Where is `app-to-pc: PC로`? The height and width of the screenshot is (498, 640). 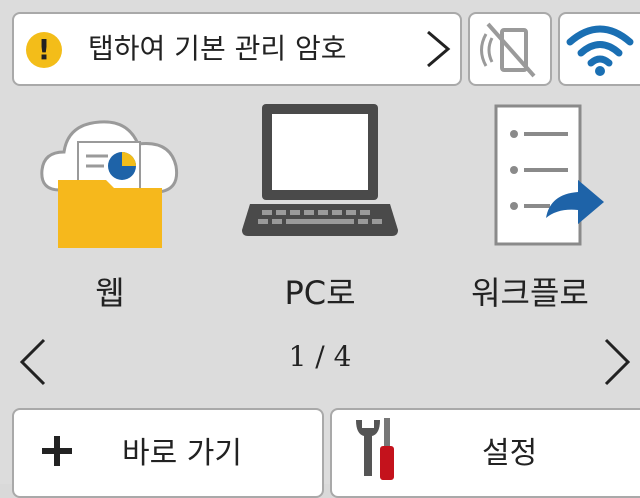
app-to-pc: PC로 is located at coordinates (320, 213).